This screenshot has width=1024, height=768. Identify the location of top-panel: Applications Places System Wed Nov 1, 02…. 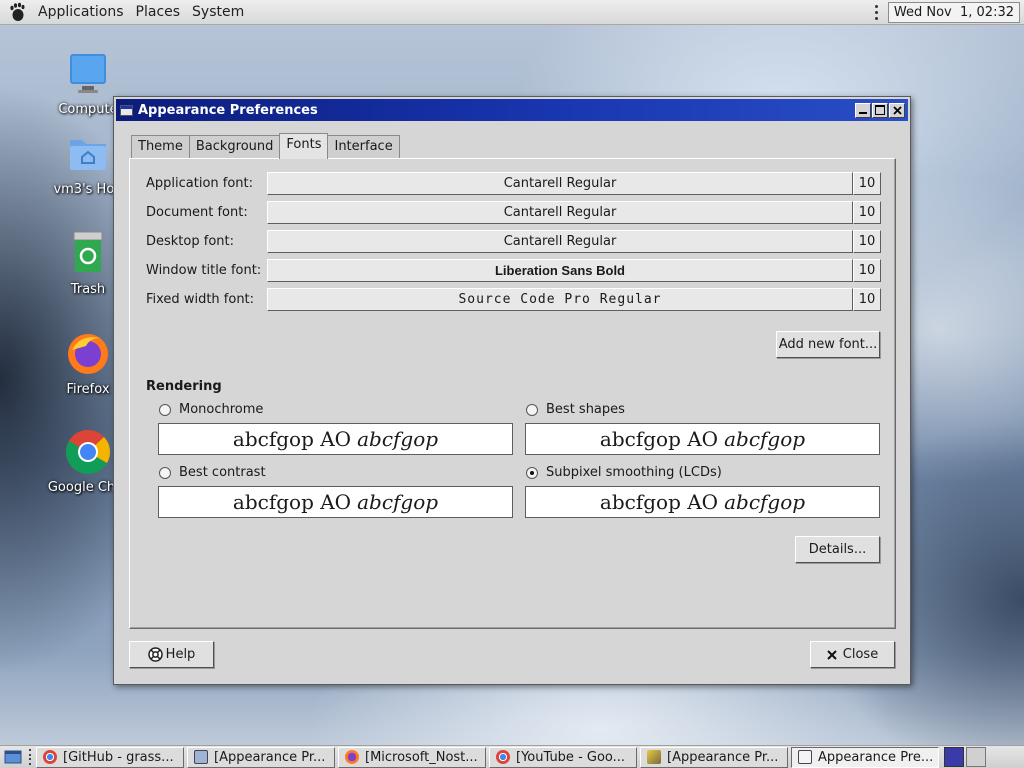
(512, 12).